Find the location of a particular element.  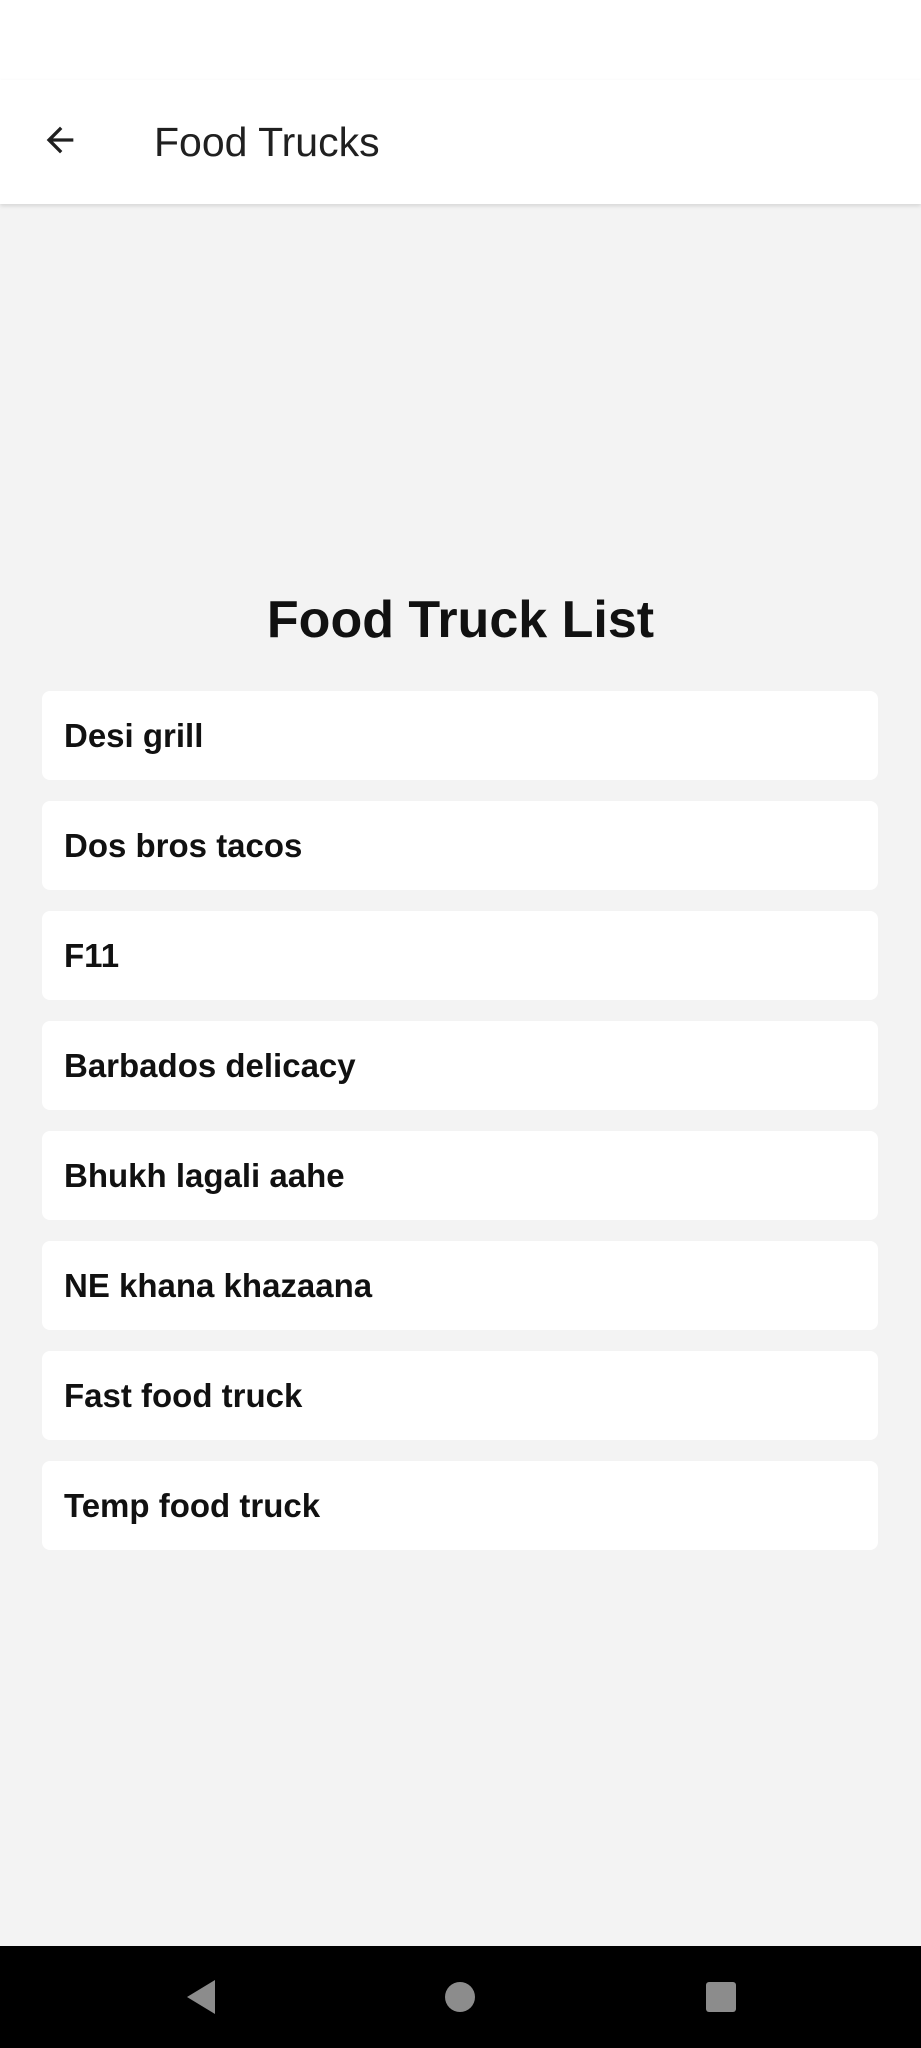

food-truck-item: Dos bros tacos is located at coordinates (460, 845).